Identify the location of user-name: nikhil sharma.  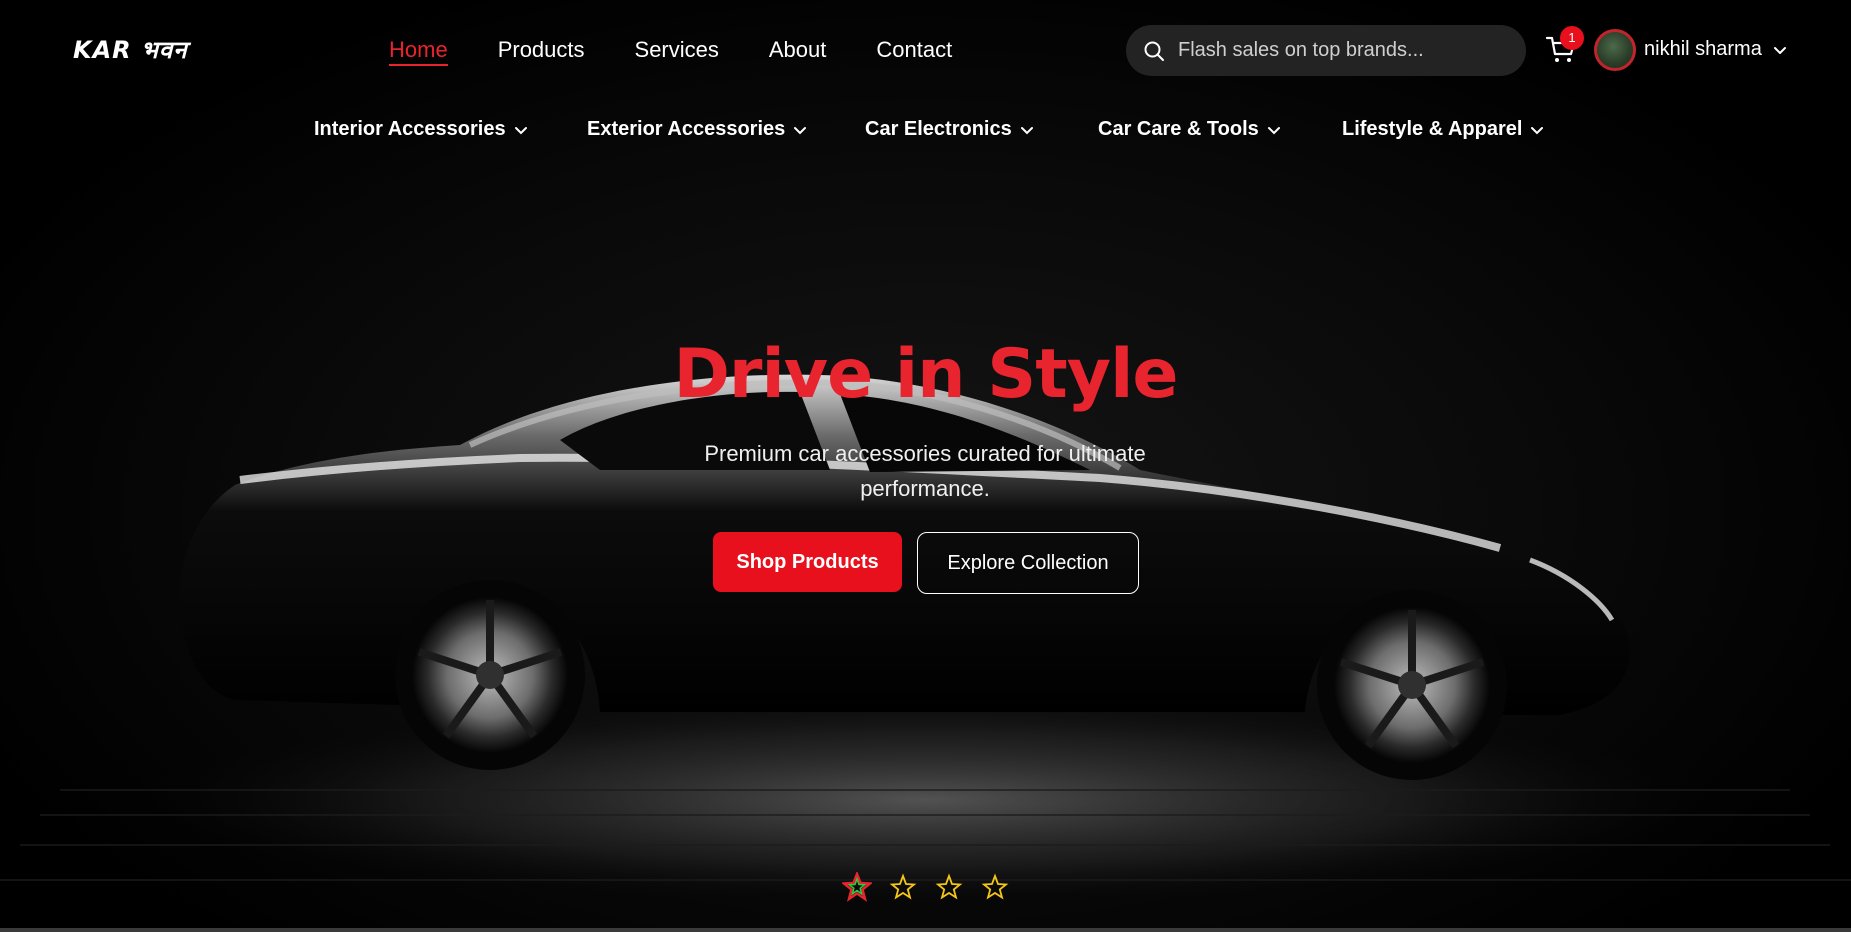
(1703, 49).